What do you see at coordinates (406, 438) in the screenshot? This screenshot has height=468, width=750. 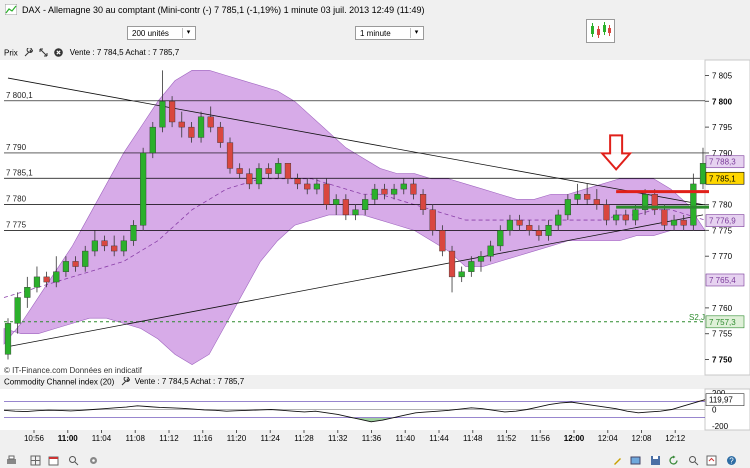 I see `time-axis-label: 11:40` at bounding box center [406, 438].